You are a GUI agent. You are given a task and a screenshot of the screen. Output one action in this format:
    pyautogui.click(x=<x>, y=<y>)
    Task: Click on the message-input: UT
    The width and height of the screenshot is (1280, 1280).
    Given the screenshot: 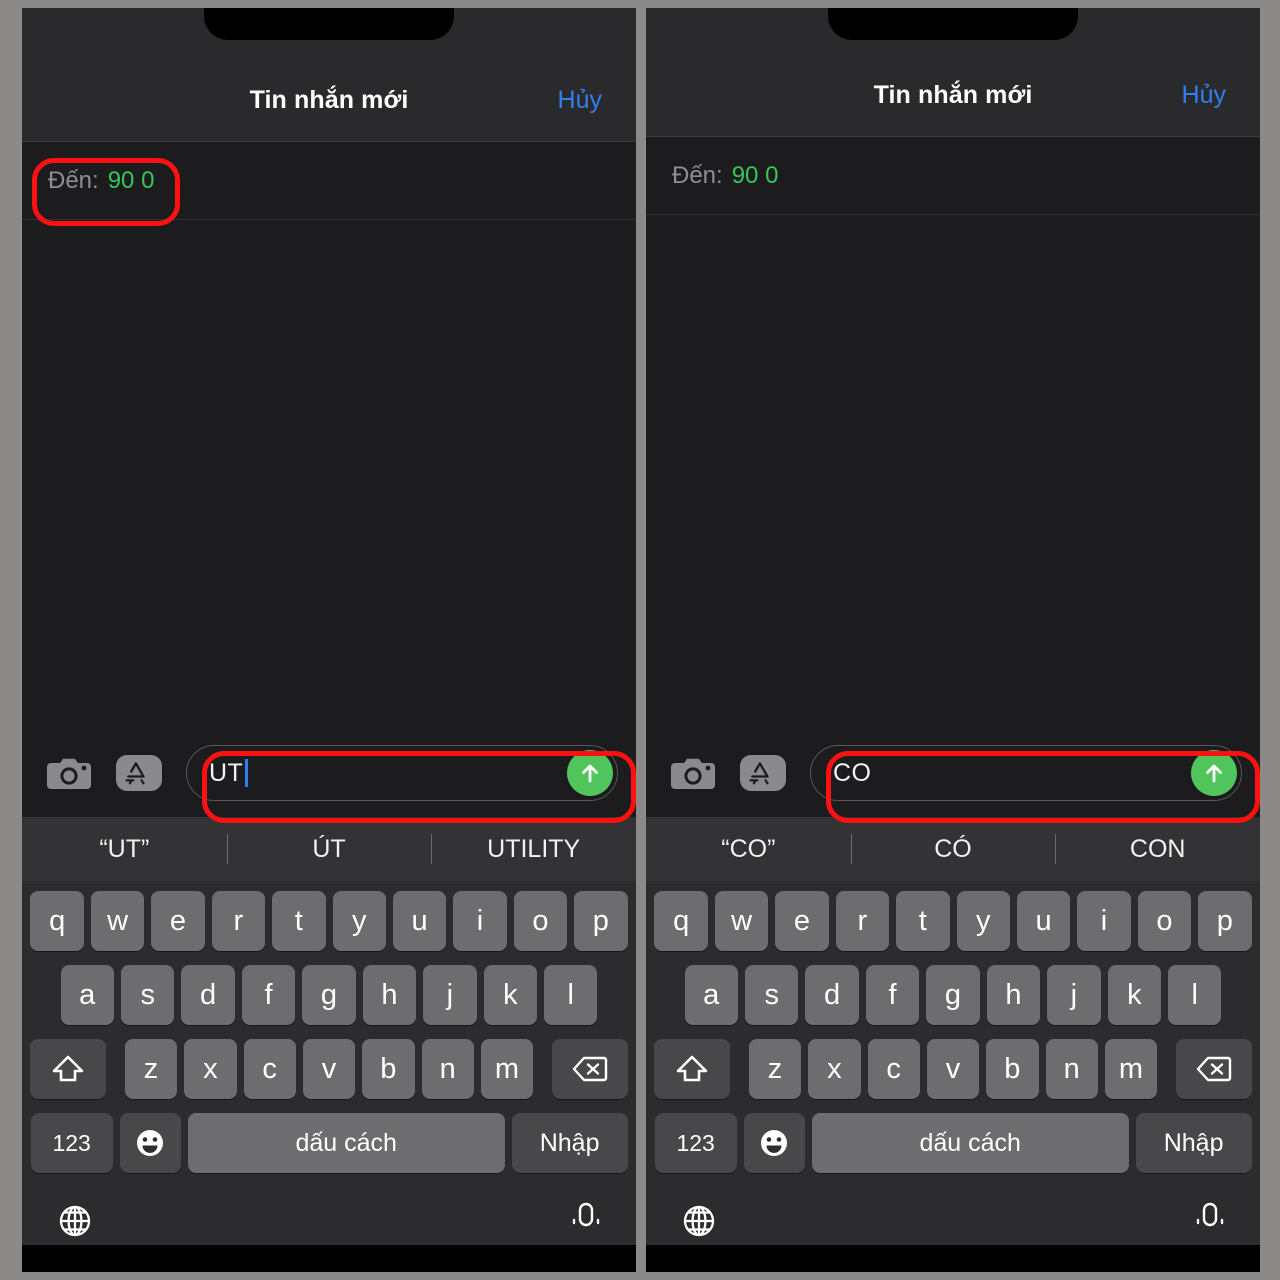 What is the action you would take?
    pyautogui.click(x=402, y=773)
    